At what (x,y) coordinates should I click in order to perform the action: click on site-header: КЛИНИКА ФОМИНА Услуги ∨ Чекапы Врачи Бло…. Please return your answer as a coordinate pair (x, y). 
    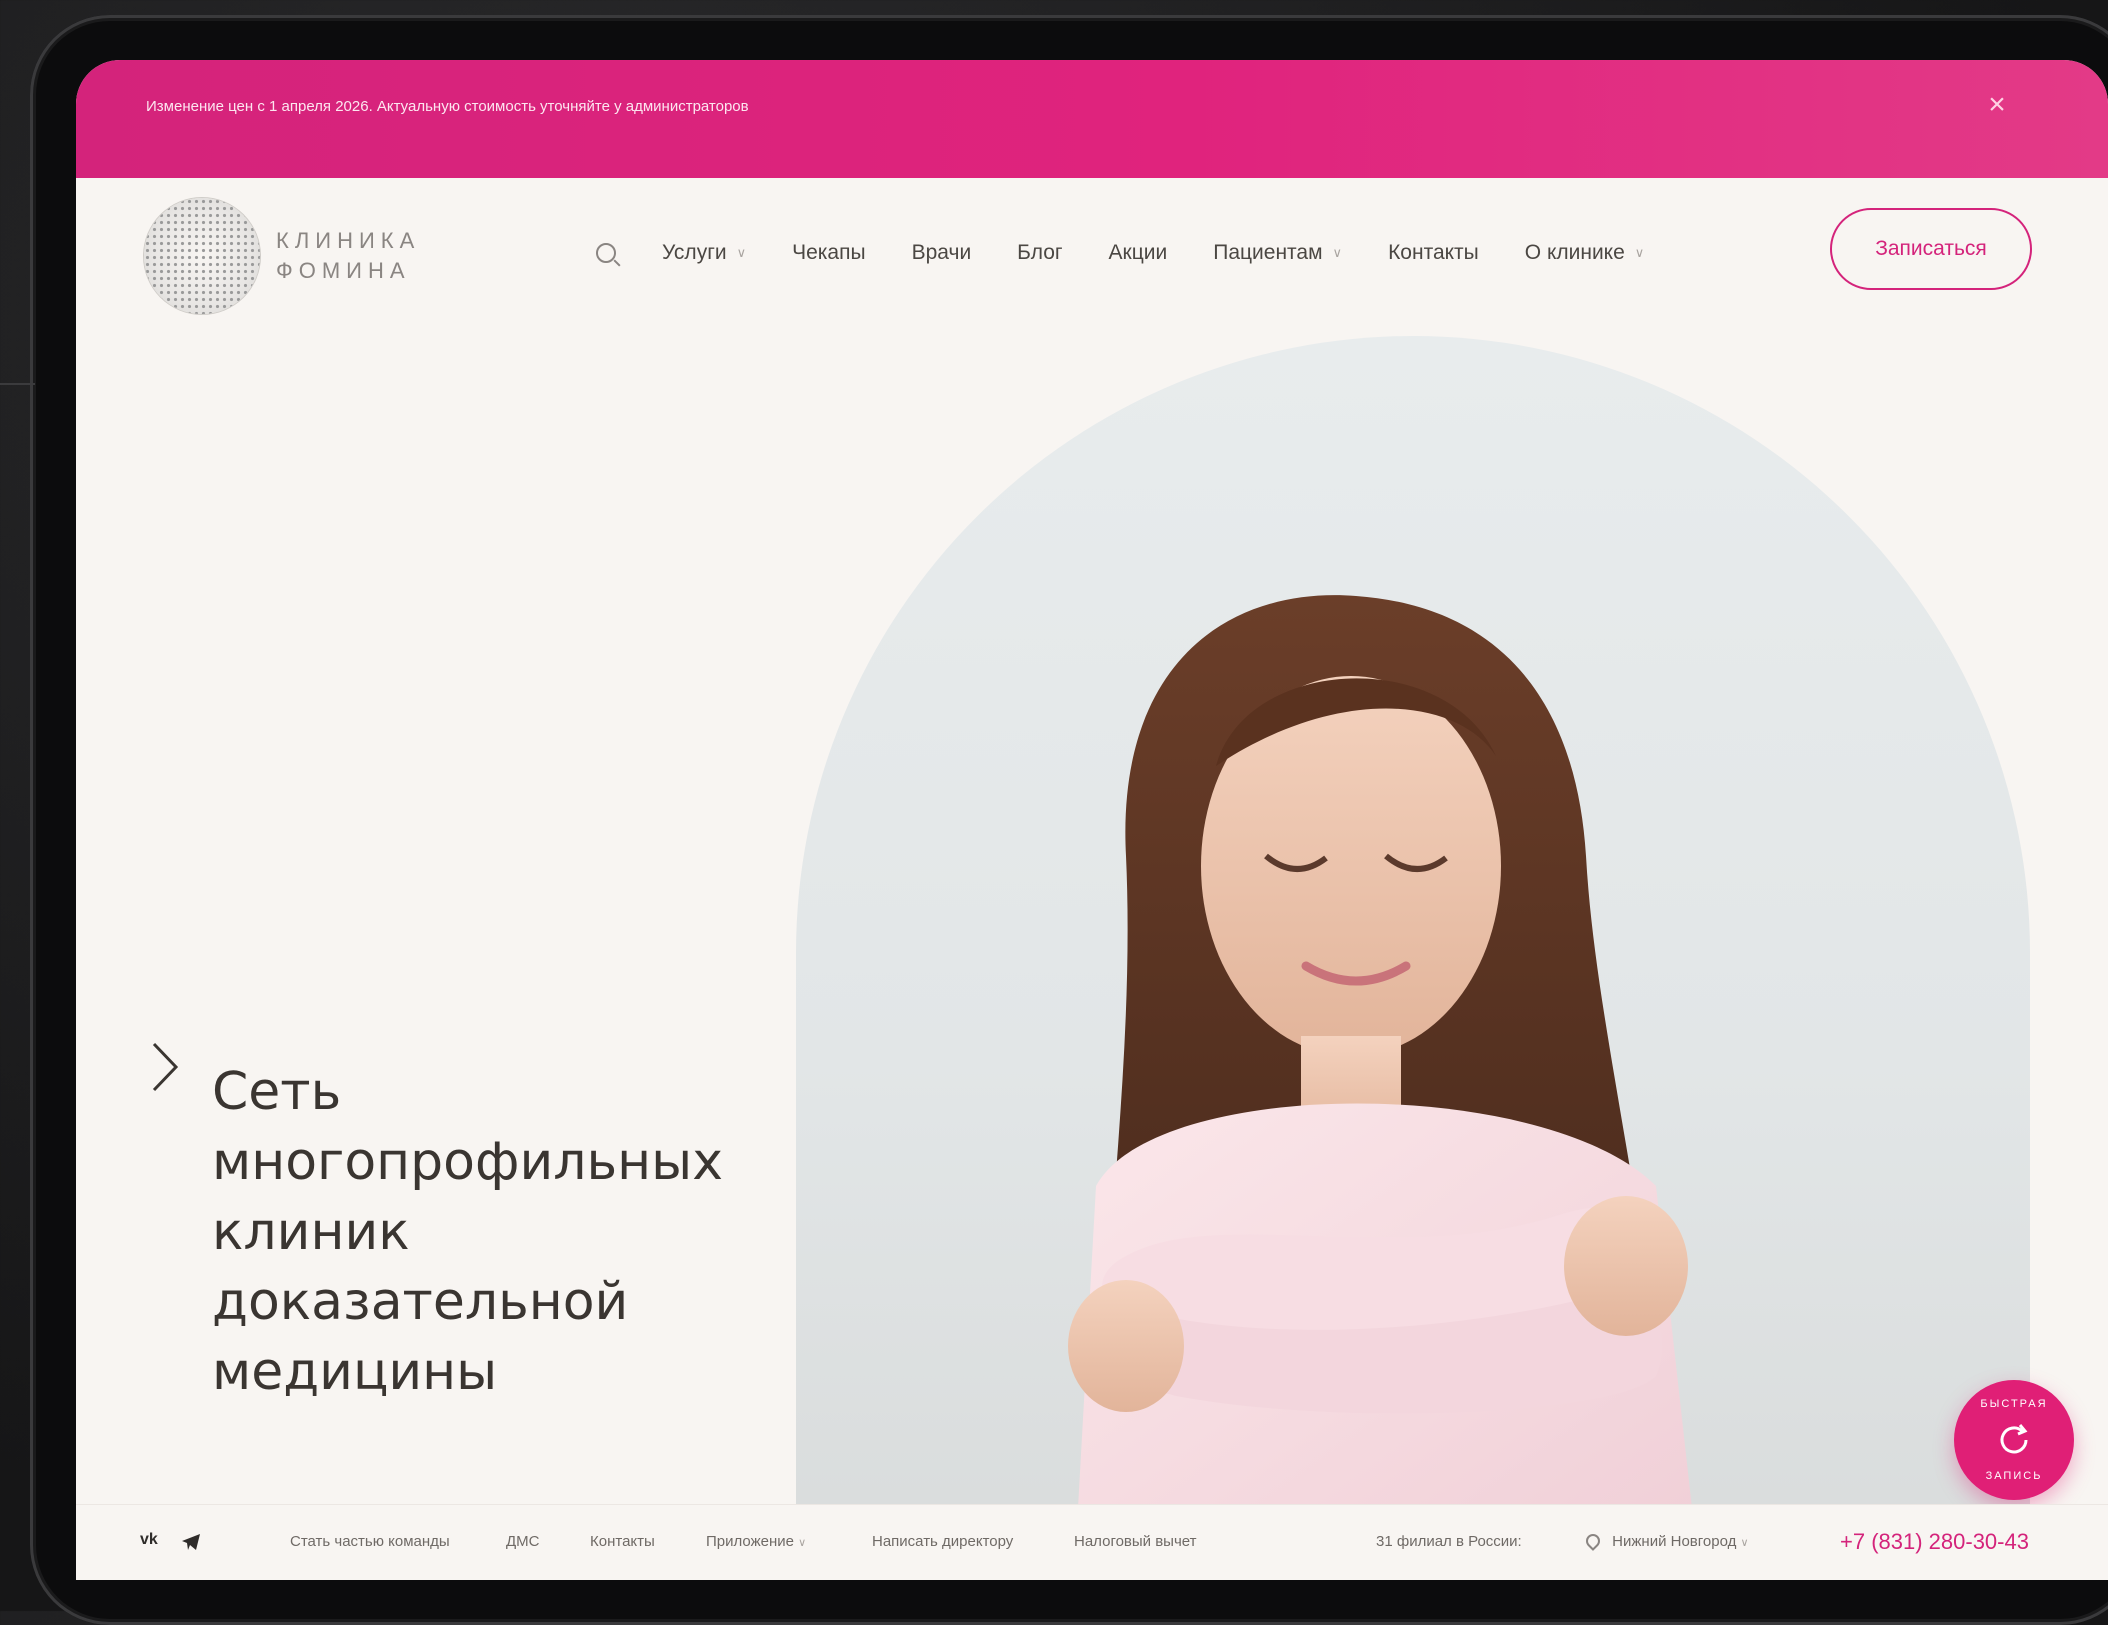
    Looking at the image, I should click on (1092, 253).